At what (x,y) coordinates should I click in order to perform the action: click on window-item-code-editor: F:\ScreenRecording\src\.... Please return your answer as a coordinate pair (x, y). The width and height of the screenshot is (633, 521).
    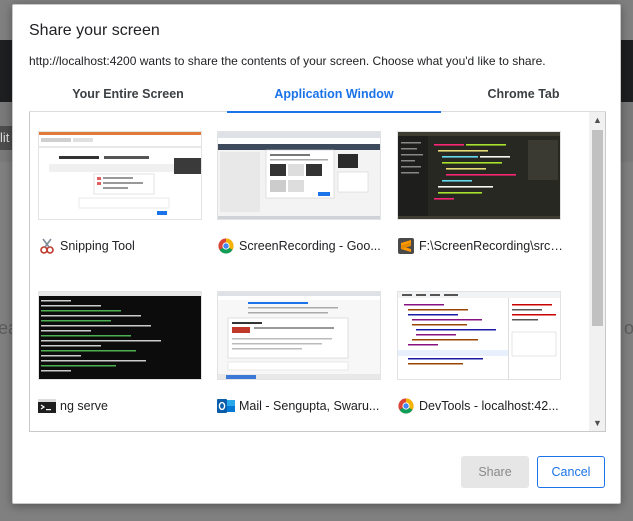
    Looking at the image, I should click on (480, 188).